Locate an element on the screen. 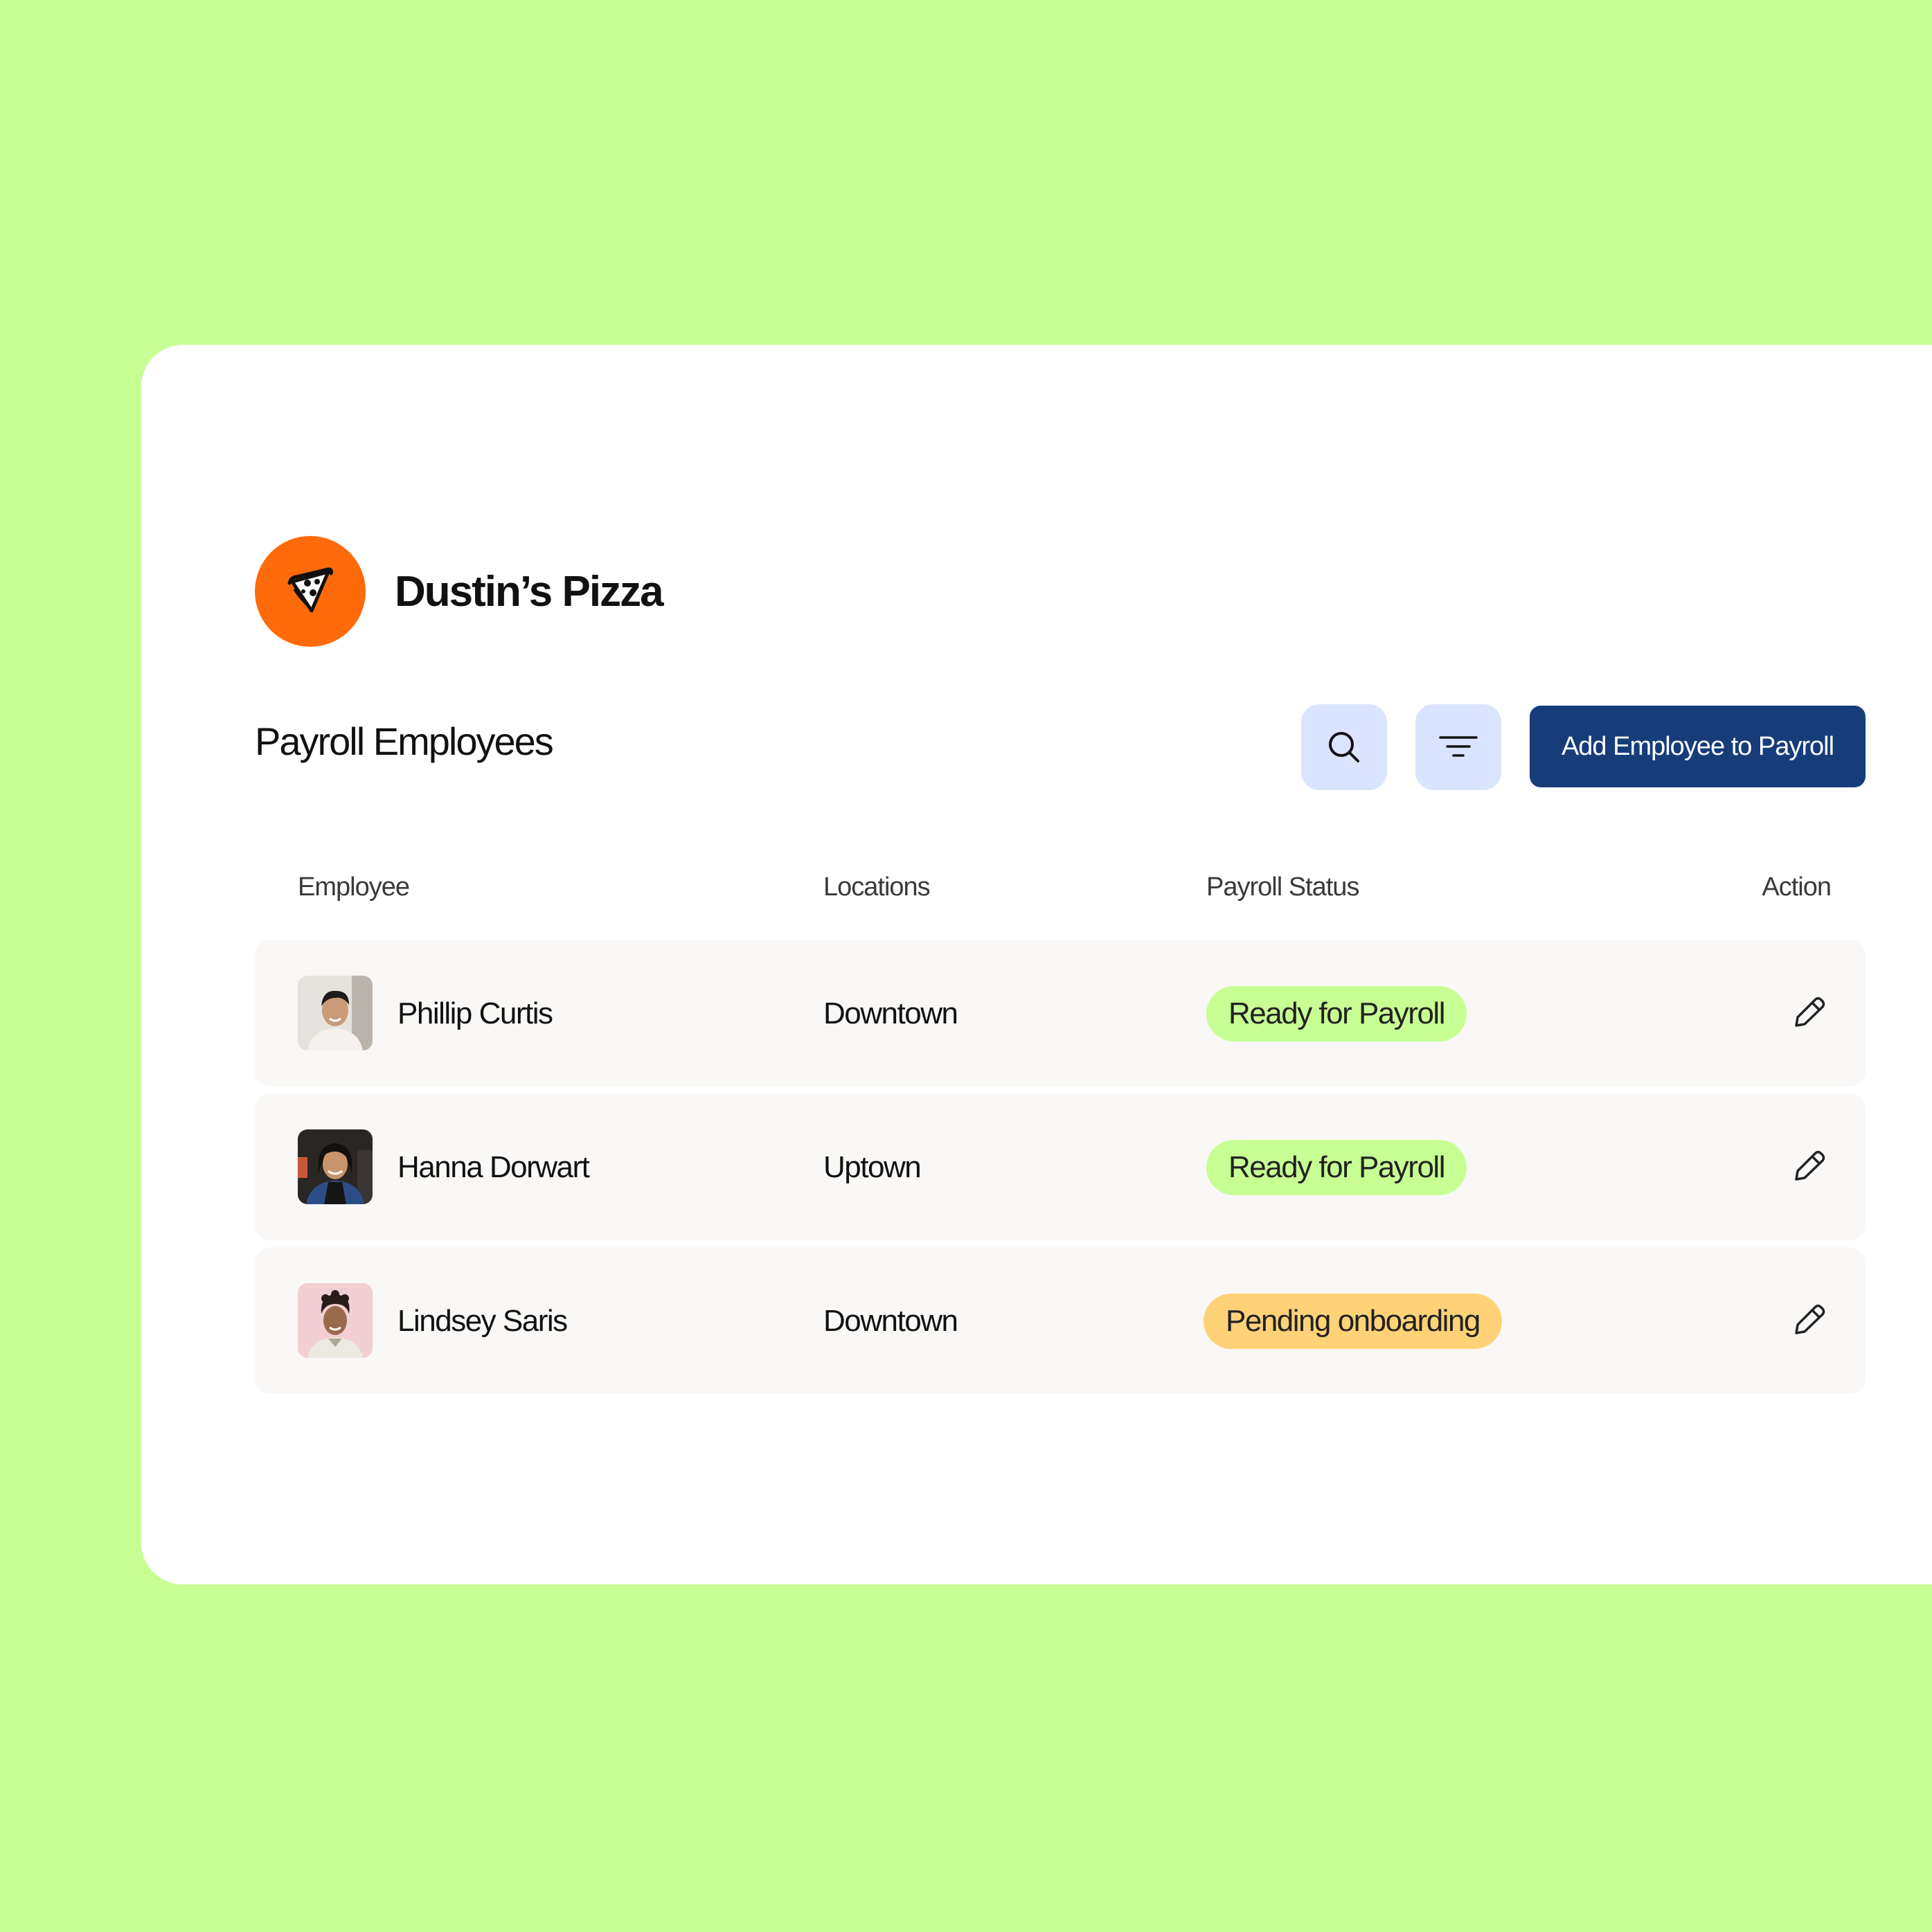  employee-name: Hanna Dorwart is located at coordinates (493, 1167).